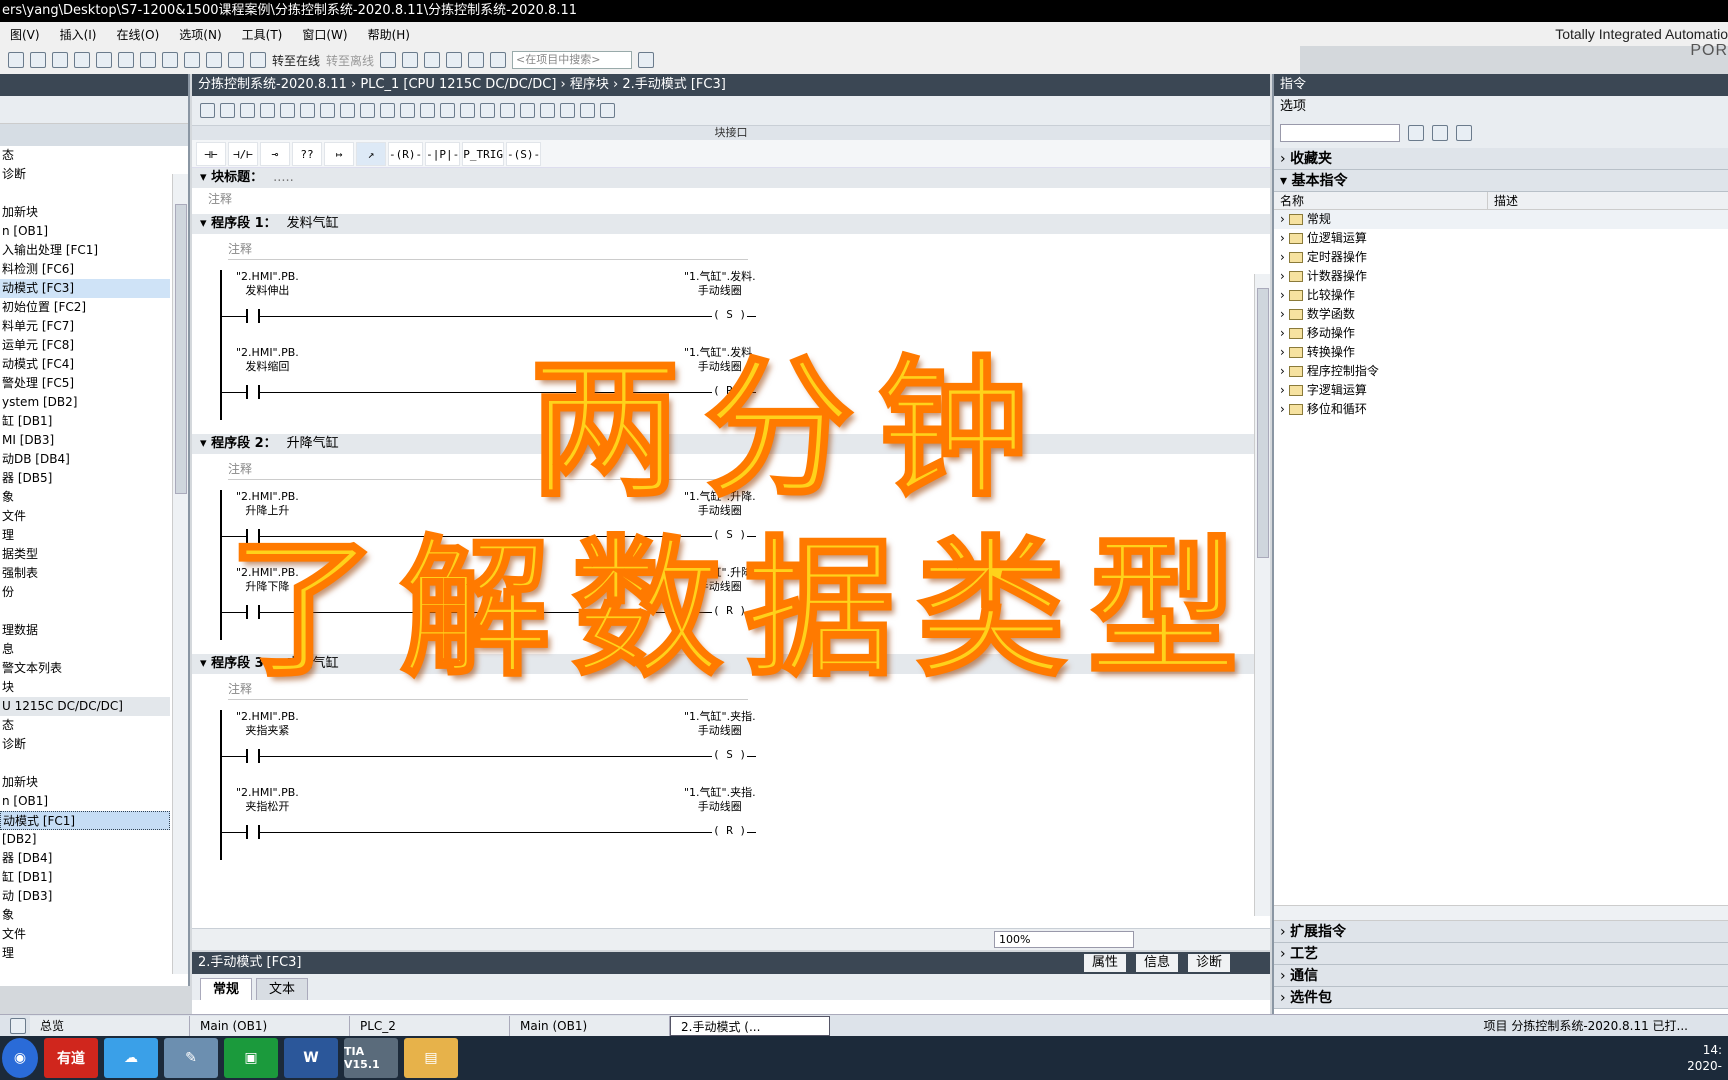 This screenshot has width=1728, height=1080. I want to click on tree-item: 加新块, so click(85, 212).